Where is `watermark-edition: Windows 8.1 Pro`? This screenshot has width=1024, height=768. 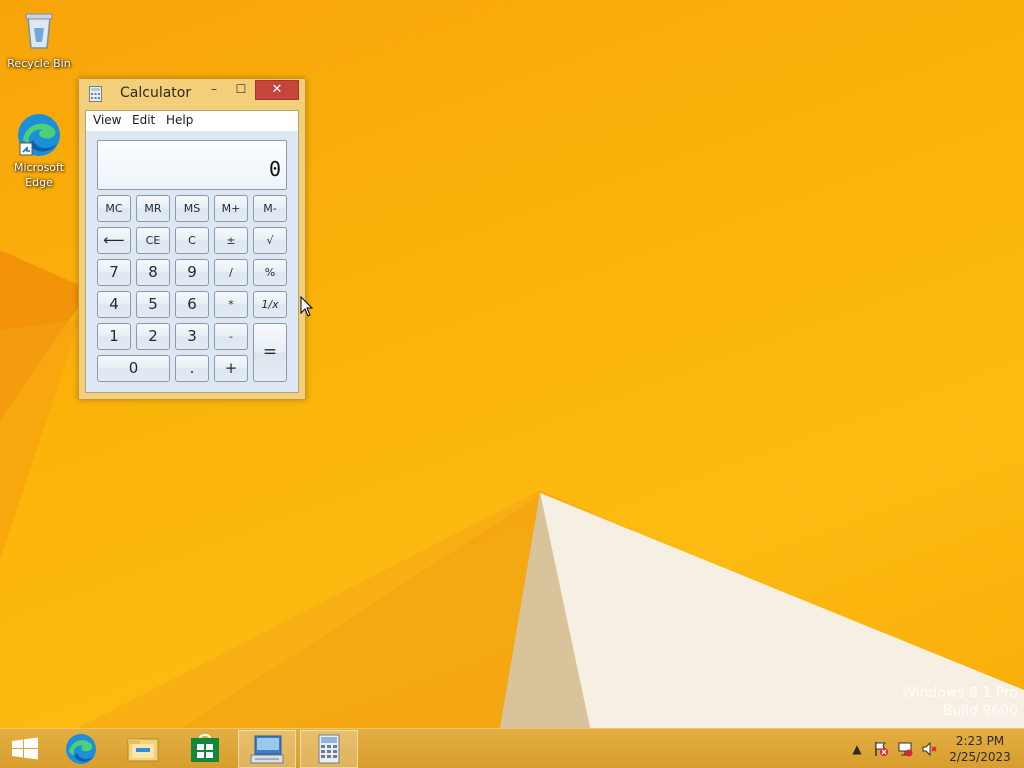
watermark-edition: Windows 8.1 Pro is located at coordinates (960, 693).